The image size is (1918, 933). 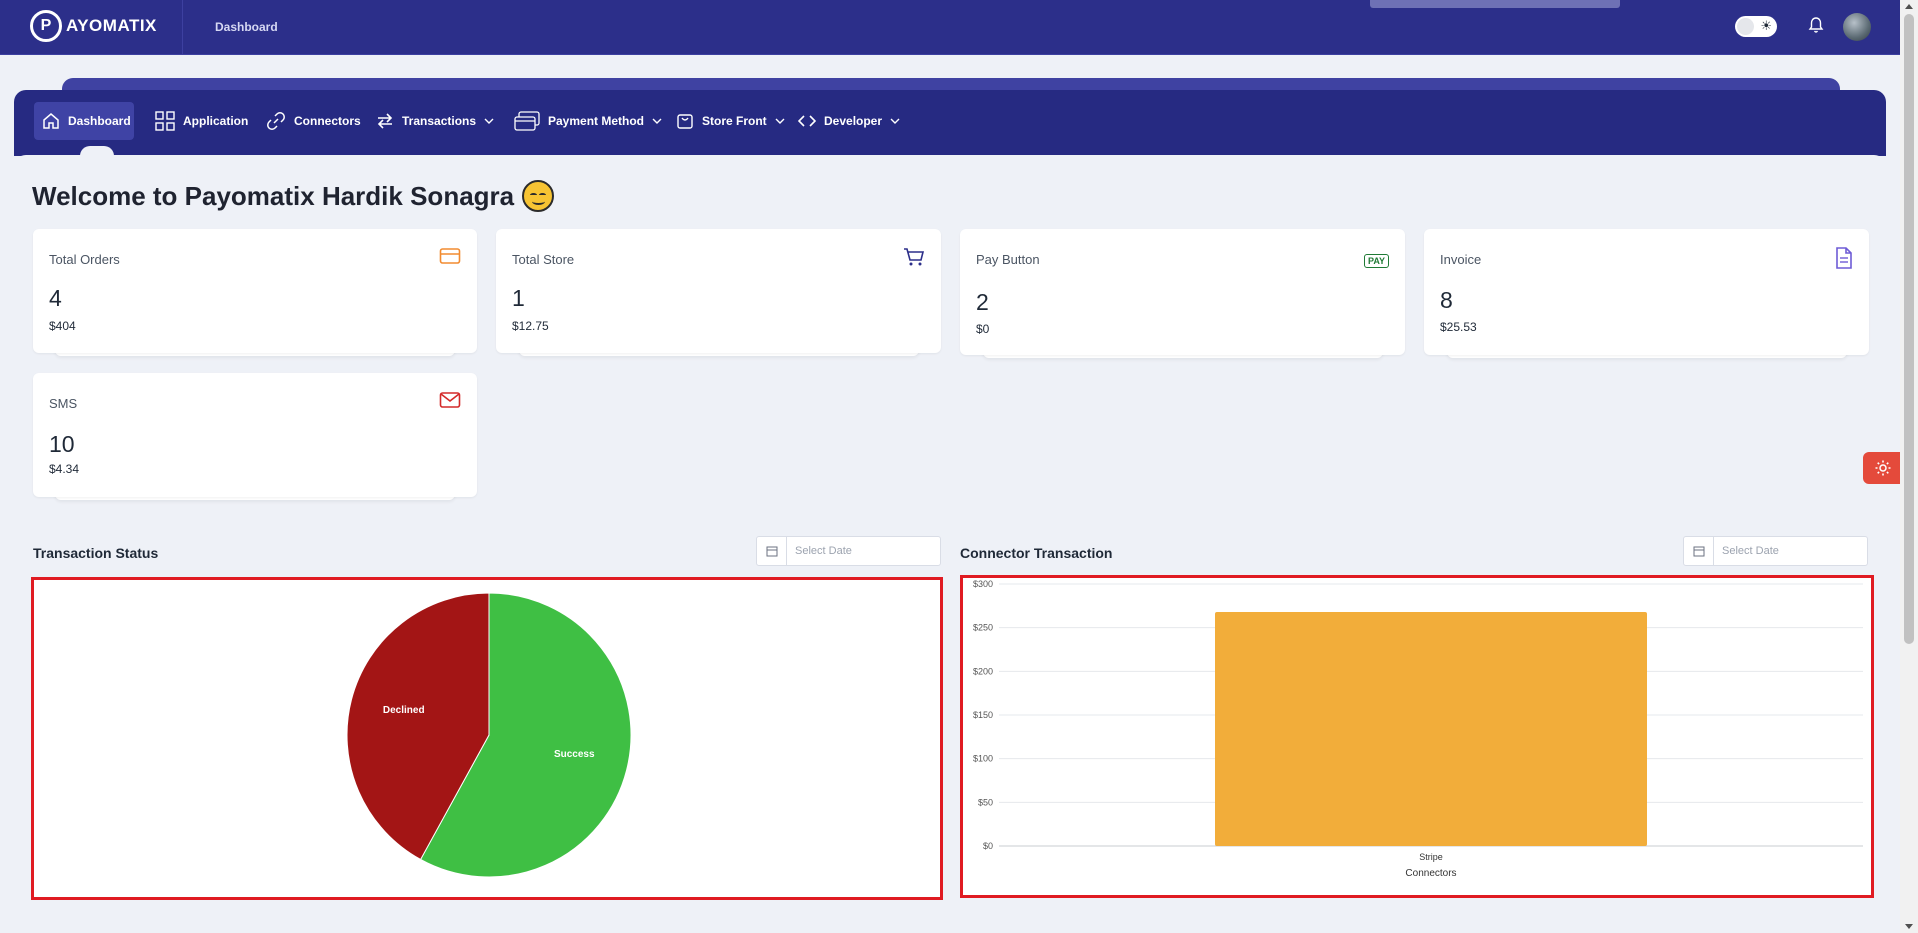 What do you see at coordinates (1766, 25) in the screenshot?
I see `sun-icon: ☀` at bounding box center [1766, 25].